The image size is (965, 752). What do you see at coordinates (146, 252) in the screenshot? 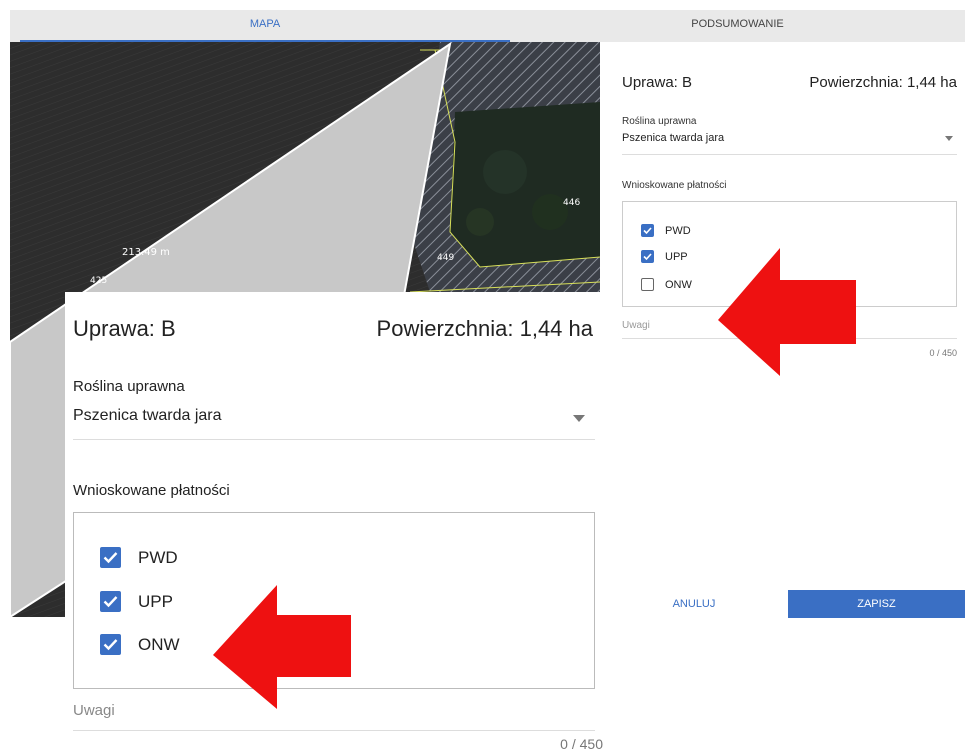
I see `measurement-label: 213.49 m` at bounding box center [146, 252].